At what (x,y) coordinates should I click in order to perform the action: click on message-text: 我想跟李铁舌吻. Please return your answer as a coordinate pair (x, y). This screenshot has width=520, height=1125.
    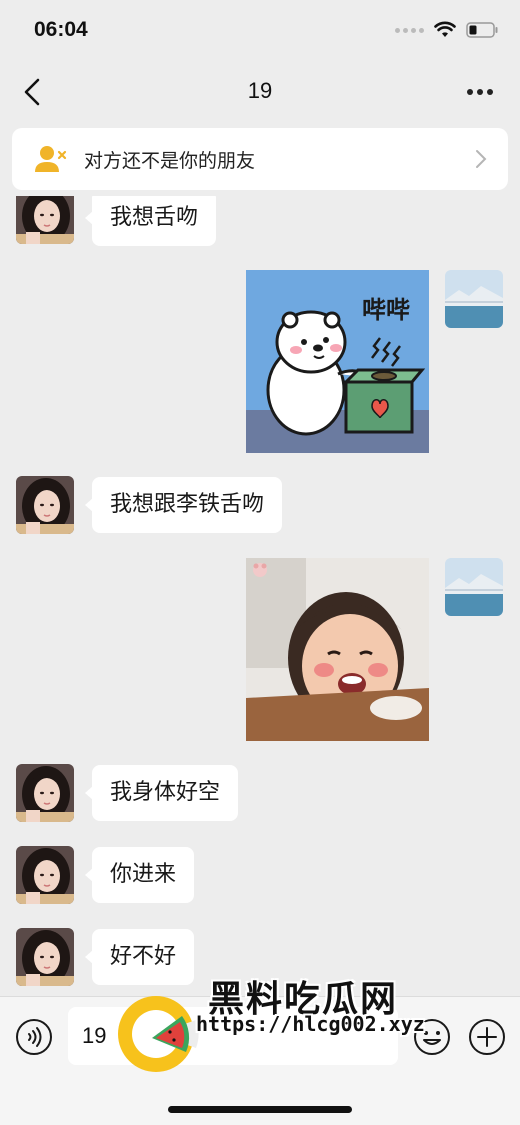
    Looking at the image, I should click on (187, 504).